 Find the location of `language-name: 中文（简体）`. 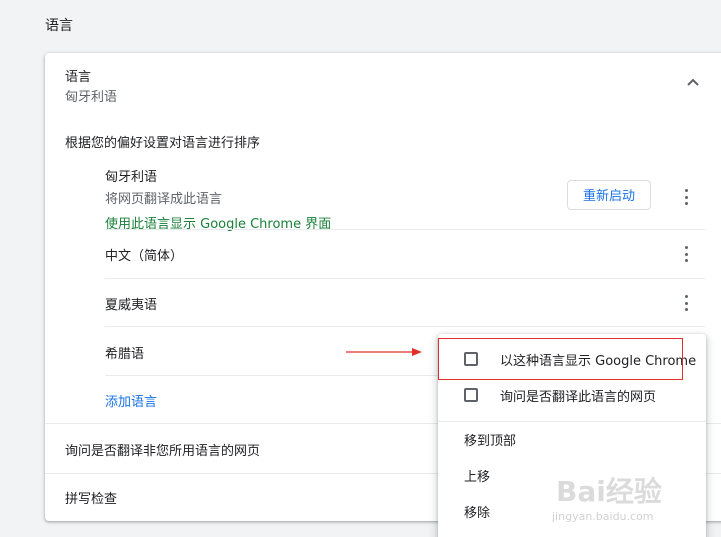

language-name: 中文（简体） is located at coordinates (144, 256).